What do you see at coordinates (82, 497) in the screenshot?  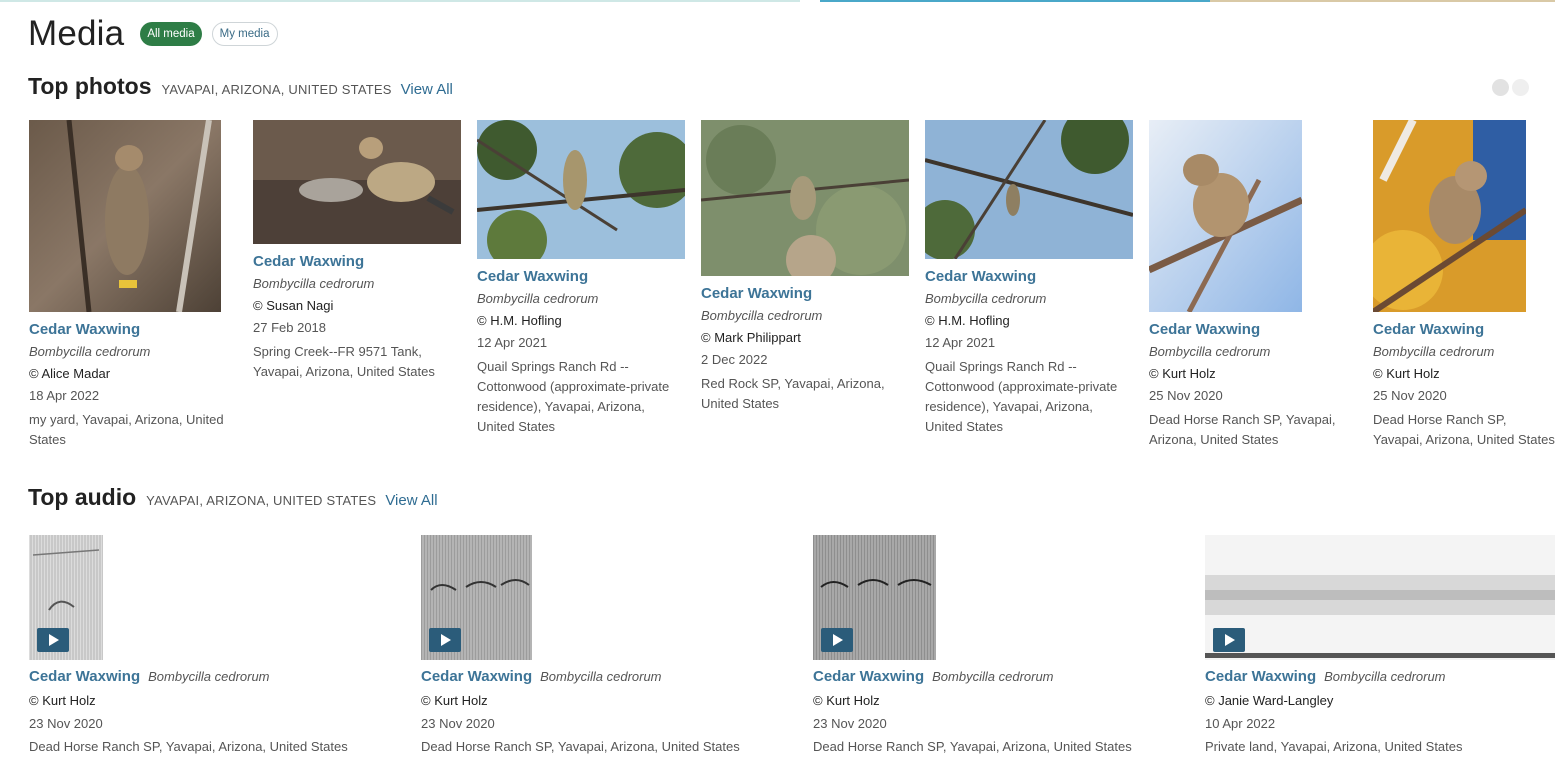 I see `top-audio-title: Top audio` at bounding box center [82, 497].